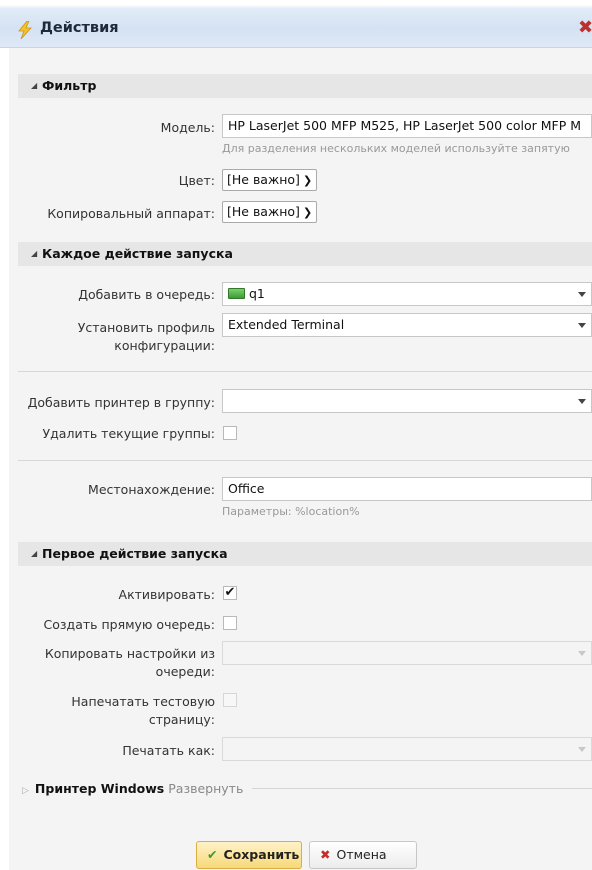  What do you see at coordinates (236, 293) in the screenshot?
I see `queue-icon` at bounding box center [236, 293].